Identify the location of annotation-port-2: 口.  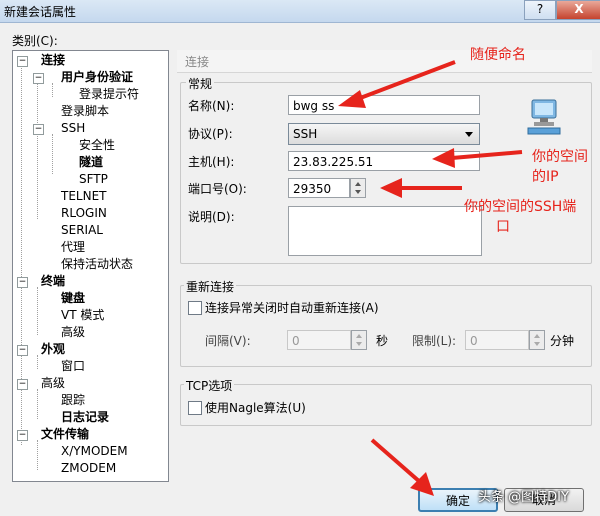
(503, 227).